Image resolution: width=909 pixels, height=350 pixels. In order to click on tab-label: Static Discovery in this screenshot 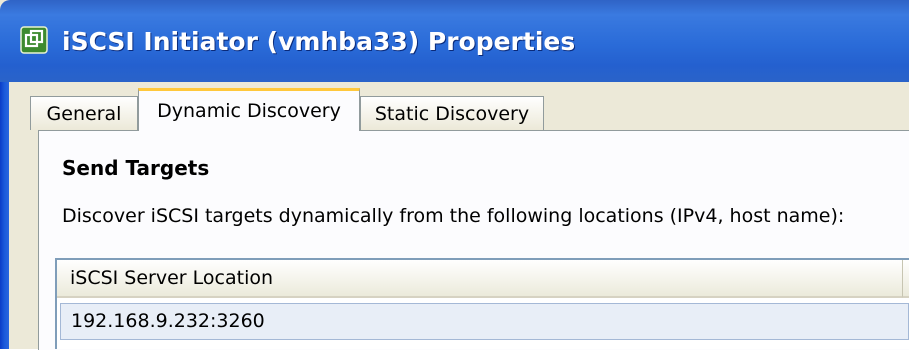, I will do `click(452, 113)`.